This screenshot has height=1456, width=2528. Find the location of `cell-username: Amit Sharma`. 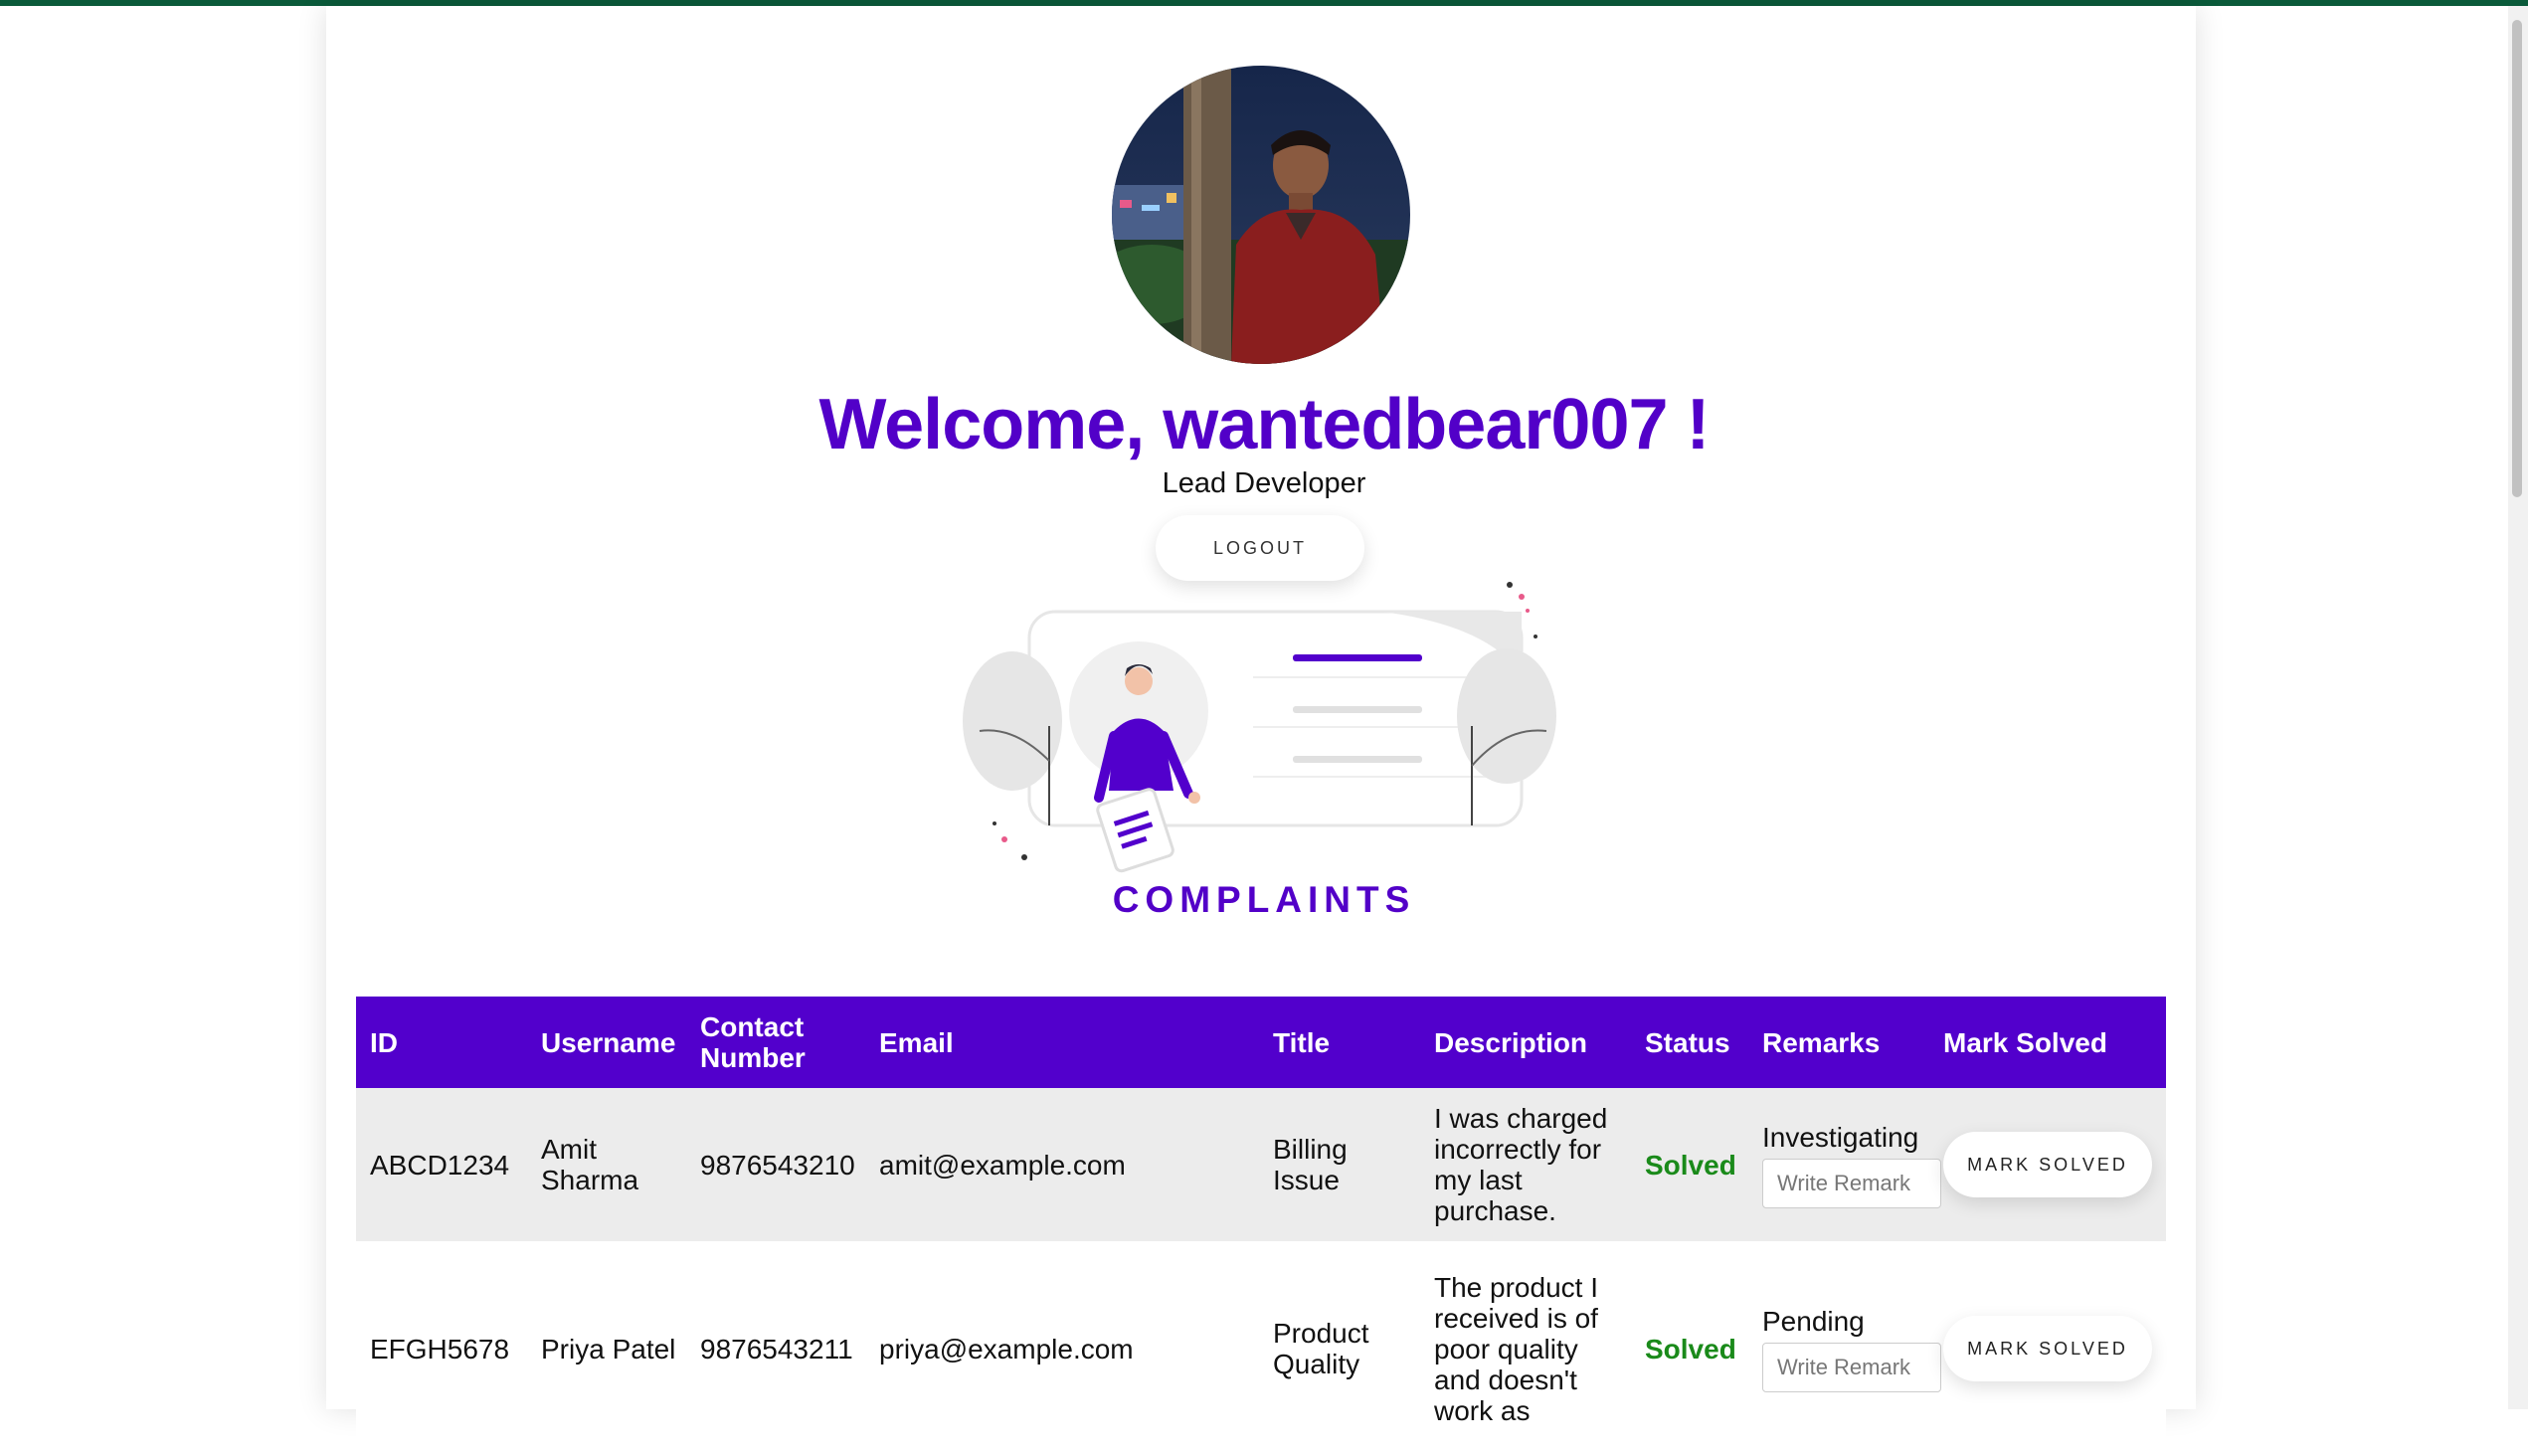

cell-username: Amit Sharma is located at coordinates (590, 1164).